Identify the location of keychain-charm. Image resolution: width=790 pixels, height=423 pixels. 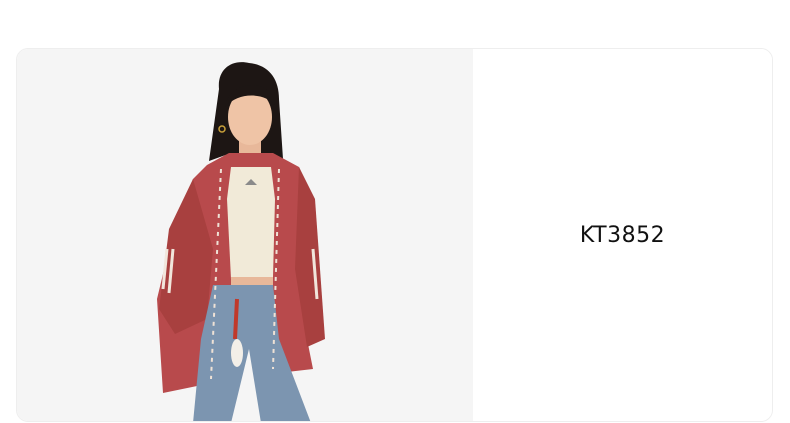
(237, 353).